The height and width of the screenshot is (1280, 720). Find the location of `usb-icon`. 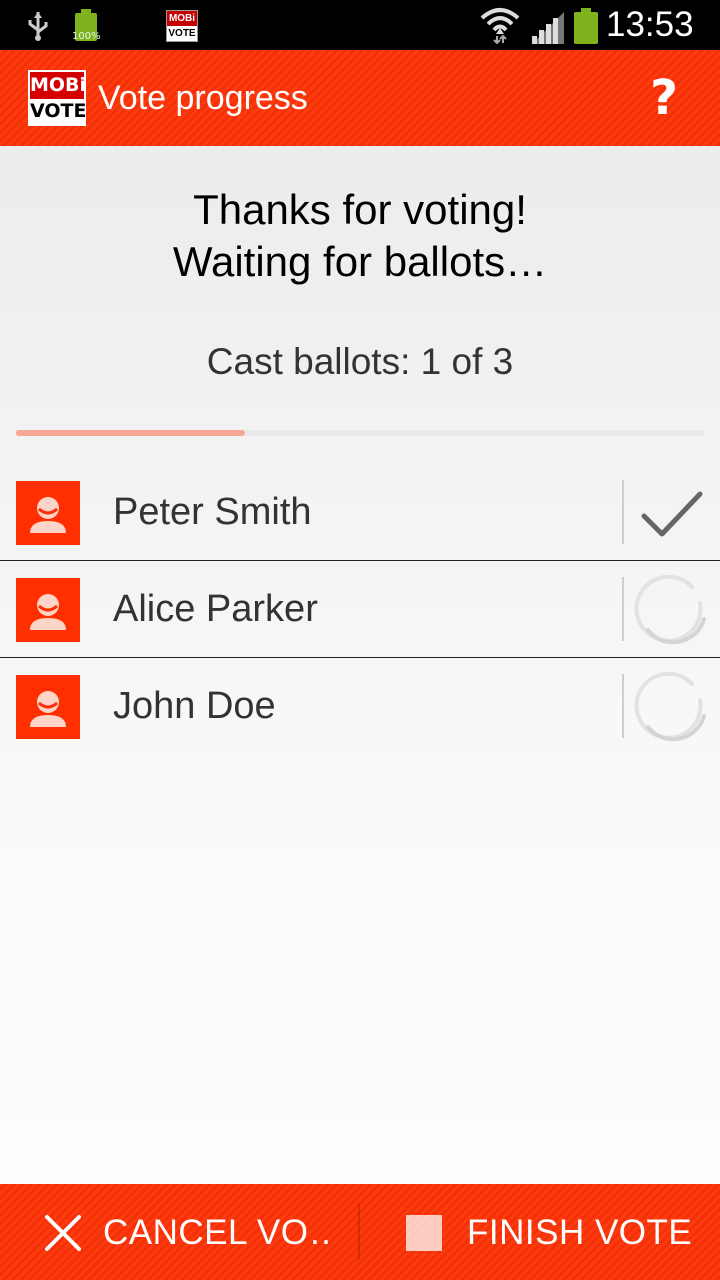

usb-icon is located at coordinates (38, 26).